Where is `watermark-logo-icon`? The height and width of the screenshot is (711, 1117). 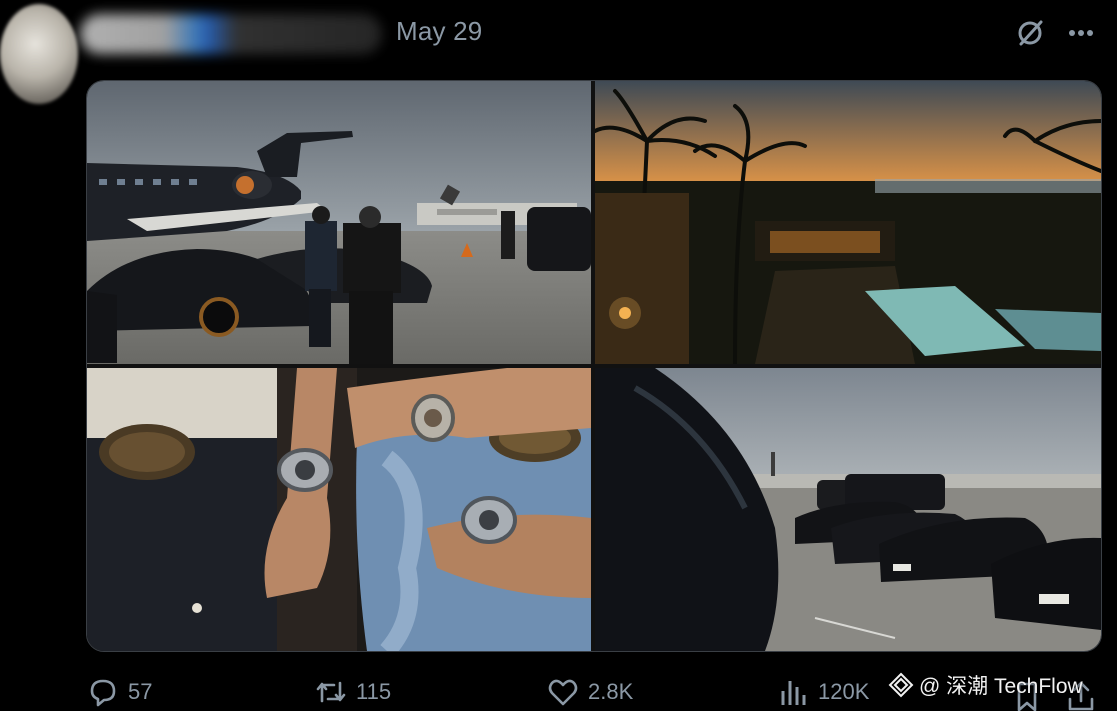 watermark-logo-icon is located at coordinates (901, 685).